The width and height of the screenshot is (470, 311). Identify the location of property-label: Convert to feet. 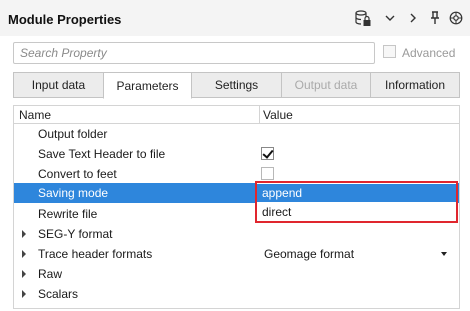
(77, 174).